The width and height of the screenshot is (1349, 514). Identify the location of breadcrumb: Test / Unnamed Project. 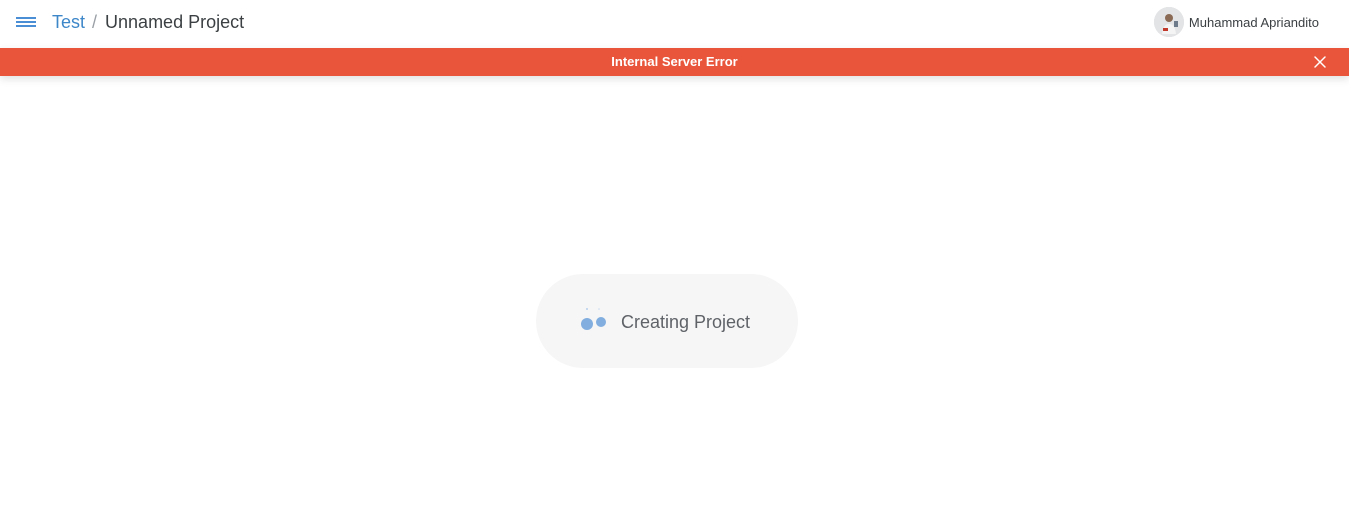
(148, 22).